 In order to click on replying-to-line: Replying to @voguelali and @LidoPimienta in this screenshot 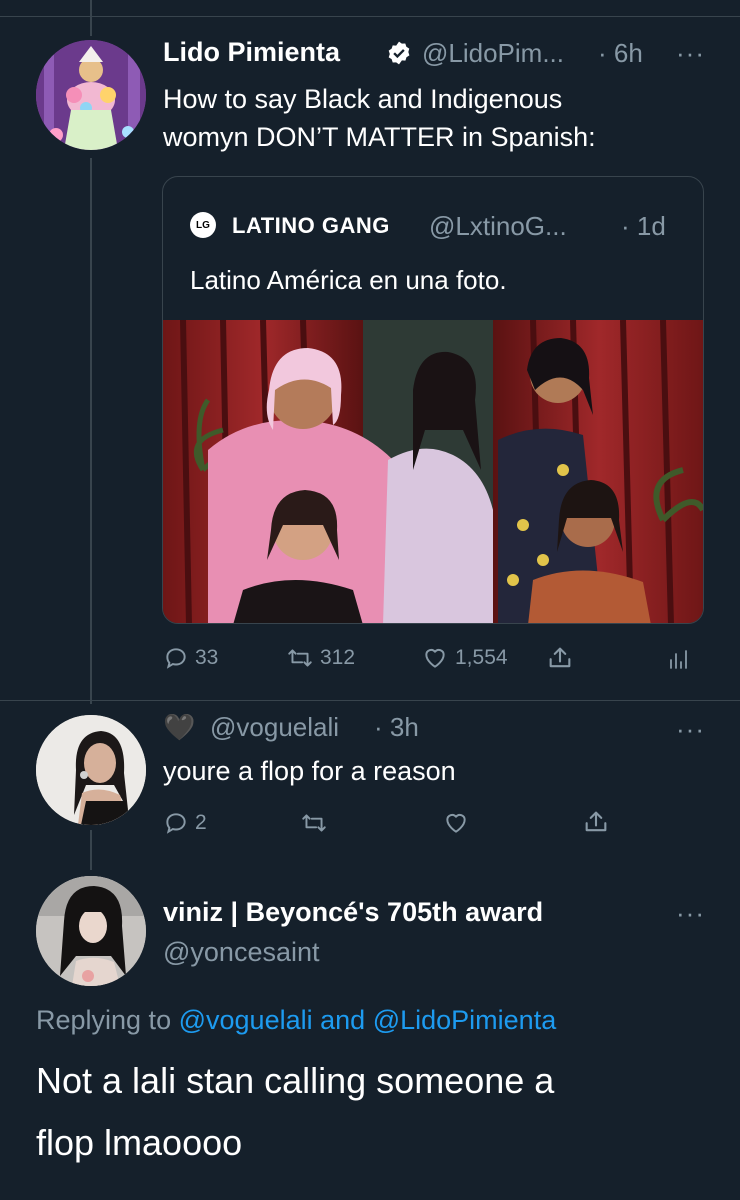, I will do `click(296, 1020)`.